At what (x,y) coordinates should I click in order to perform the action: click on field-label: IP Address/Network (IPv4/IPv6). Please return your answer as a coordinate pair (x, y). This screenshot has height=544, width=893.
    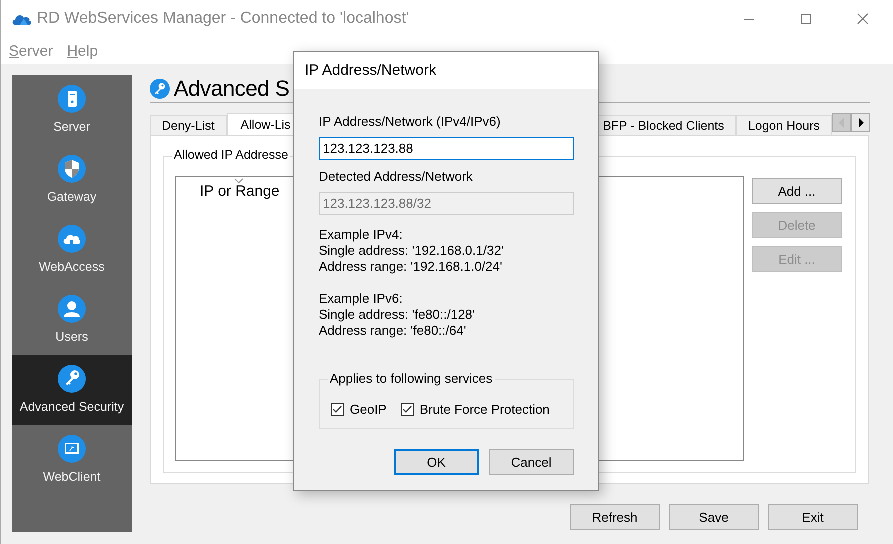
    Looking at the image, I should click on (410, 122).